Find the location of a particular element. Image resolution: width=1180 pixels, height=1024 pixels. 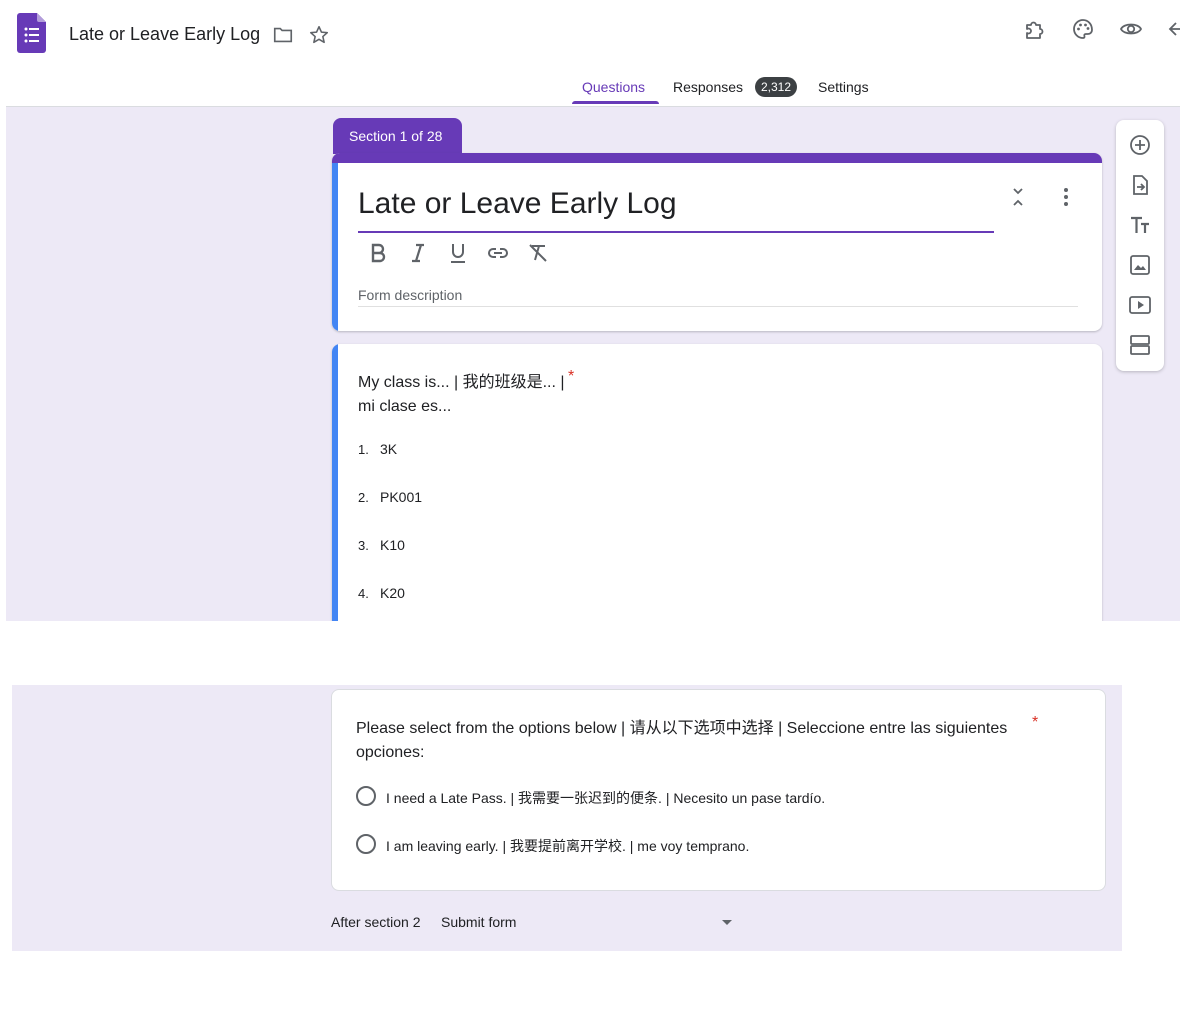

after-section-label: After section 2 is located at coordinates (376, 922).